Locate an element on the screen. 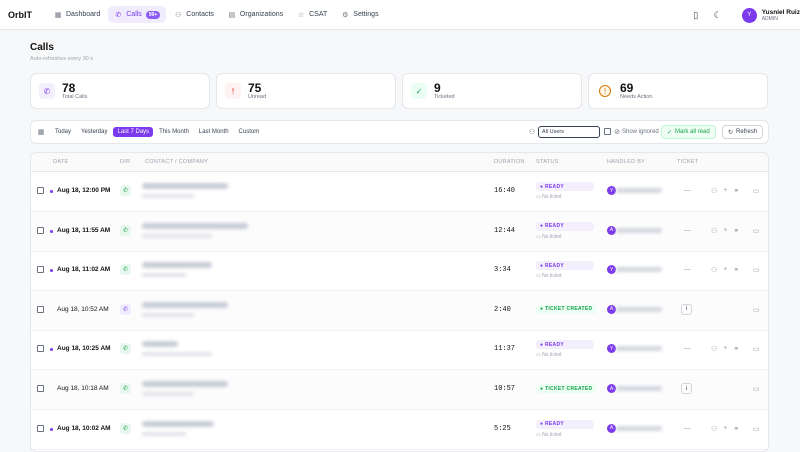  nav-item-dashboard: ▦ Dashboard is located at coordinates (77, 14).